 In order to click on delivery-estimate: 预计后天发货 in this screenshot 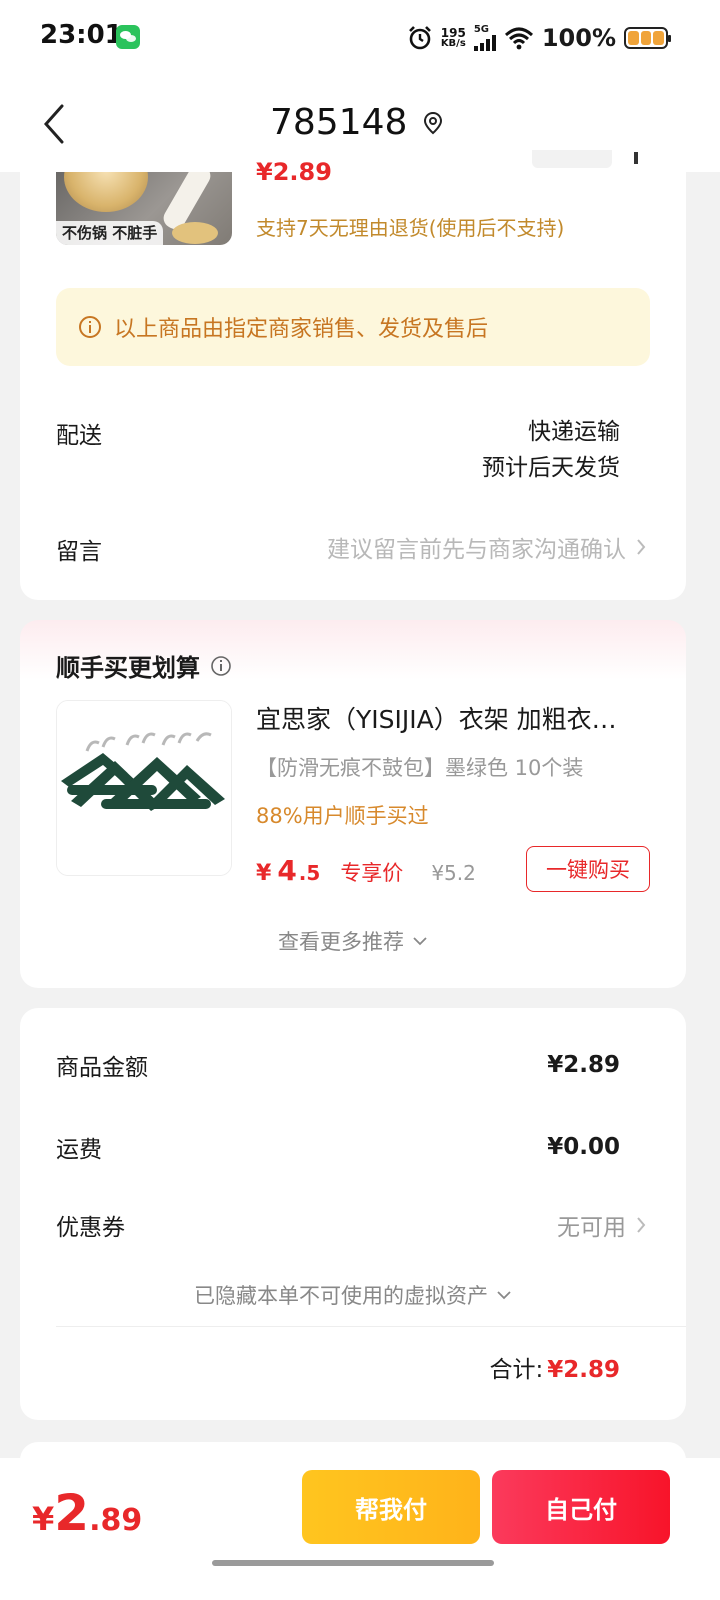, I will do `click(551, 468)`.